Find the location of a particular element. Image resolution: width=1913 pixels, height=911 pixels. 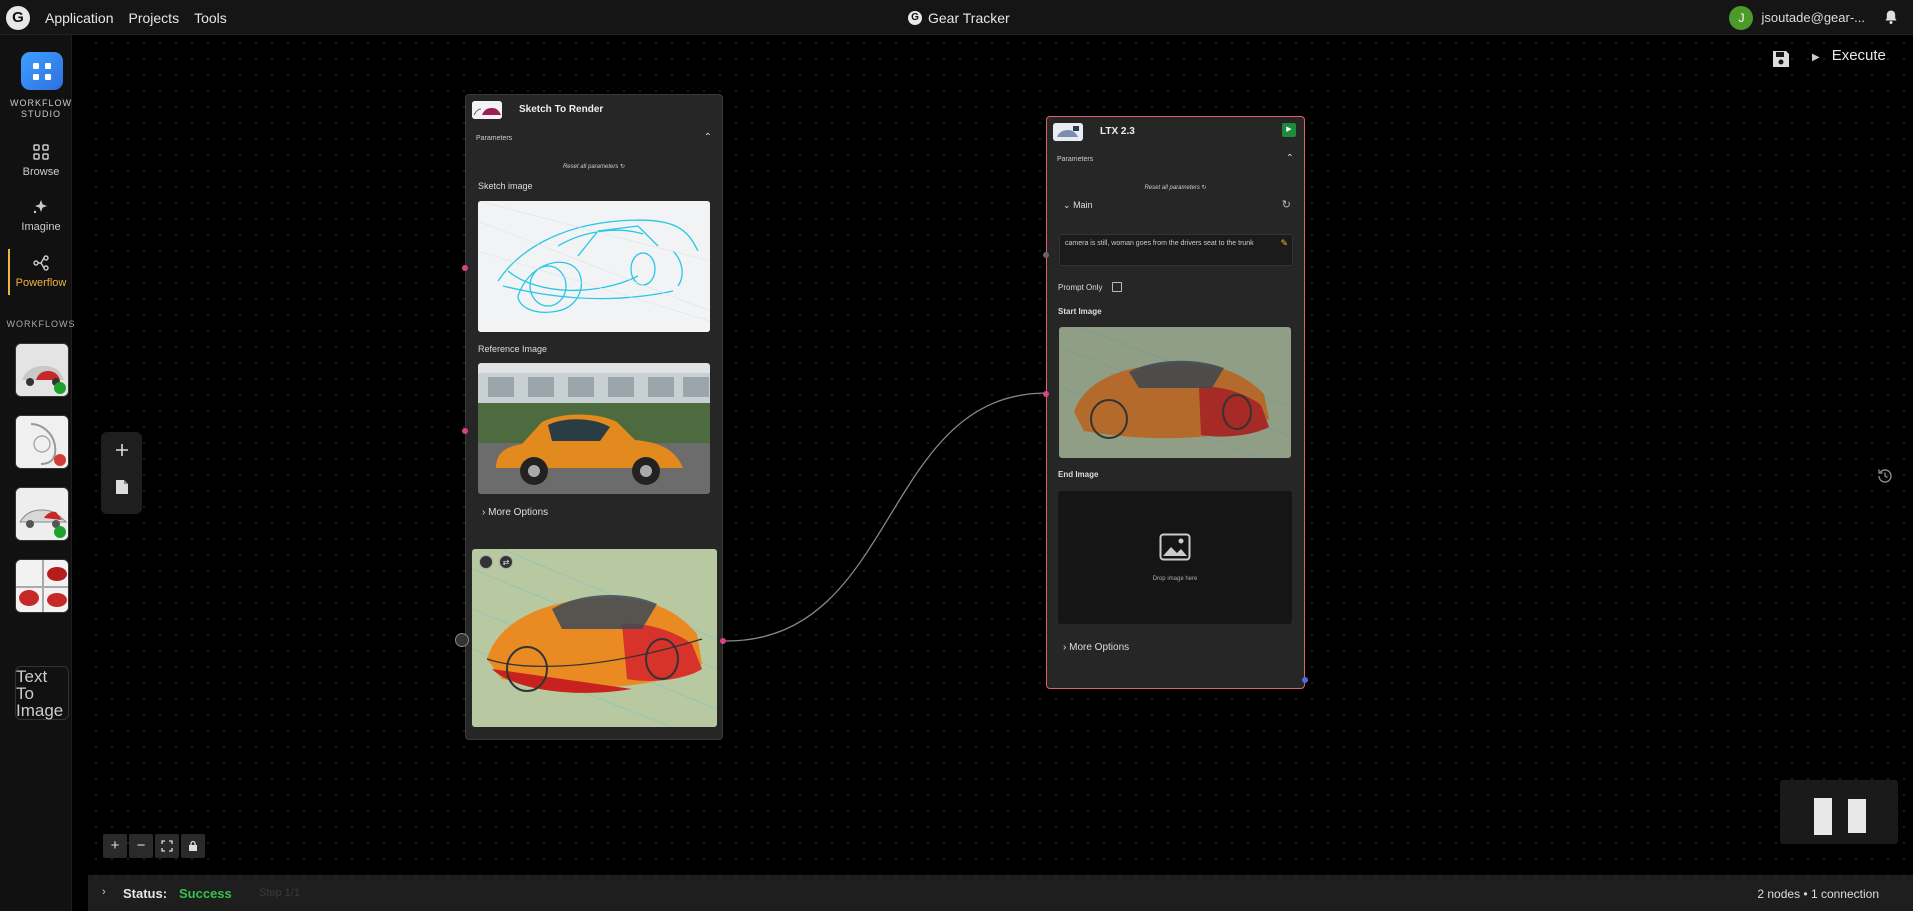

download-icon is located at coordinates (486, 562).